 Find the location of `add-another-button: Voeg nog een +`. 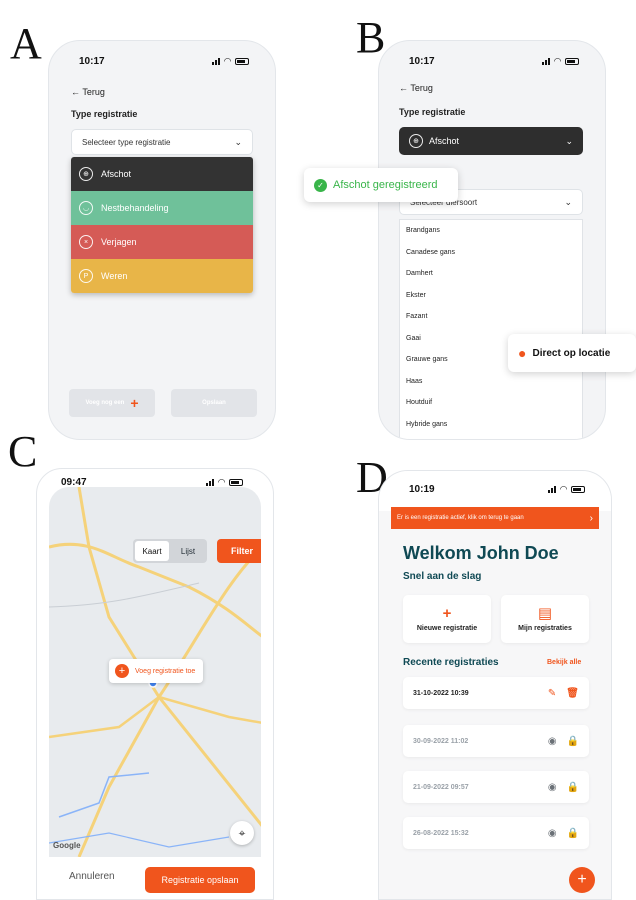

add-another-button: Voeg nog een + is located at coordinates (112, 403).